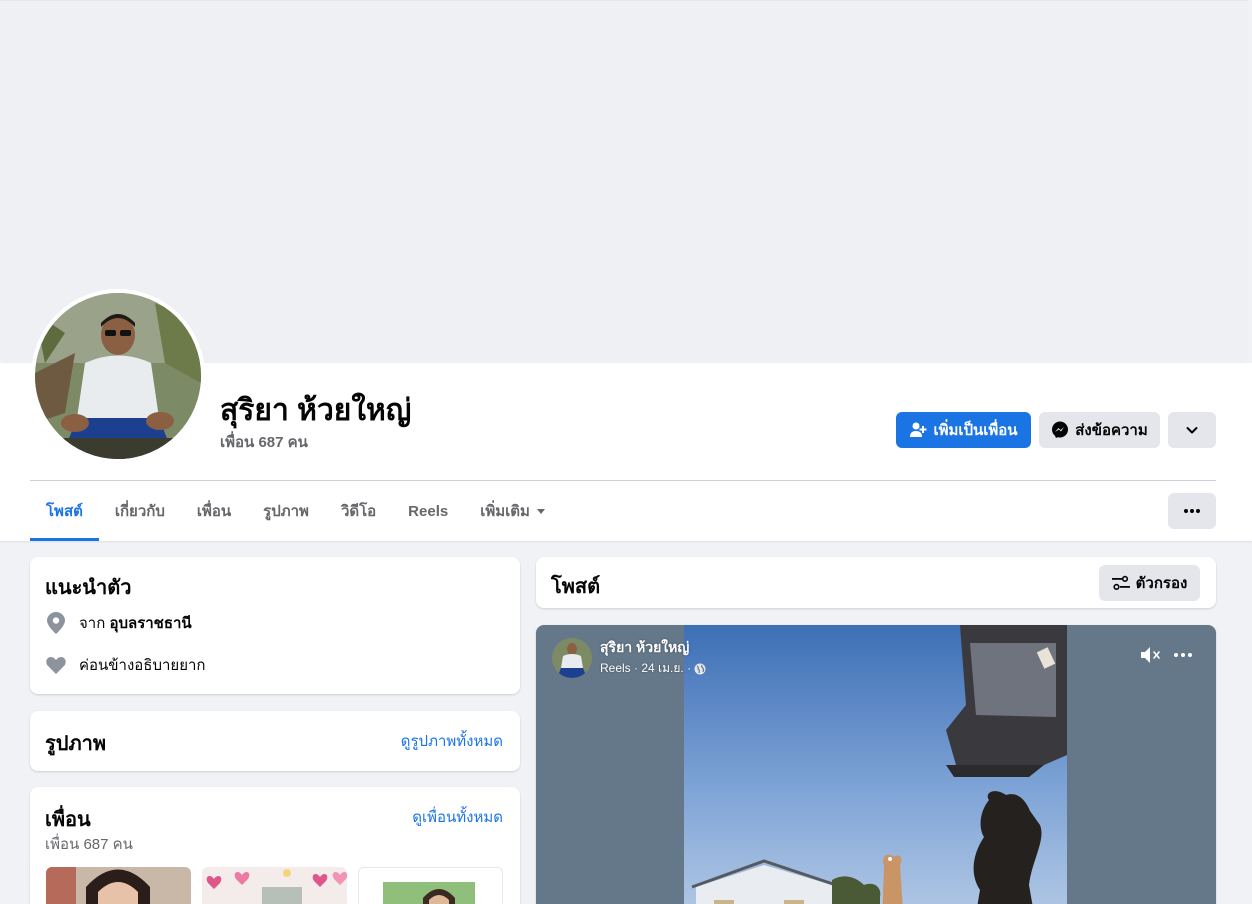 Image resolution: width=1252 pixels, height=904 pixels. Describe the element at coordinates (457, 817) in the screenshot. I see `see-all-friends-link: ดูเพื่อนทั้งหมด` at that location.